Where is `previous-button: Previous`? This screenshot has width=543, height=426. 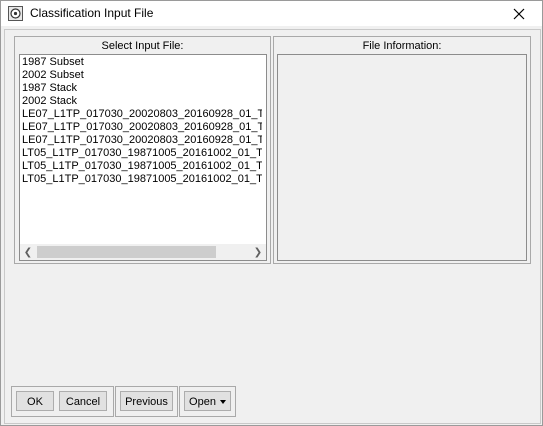 previous-button: Previous is located at coordinates (146, 401).